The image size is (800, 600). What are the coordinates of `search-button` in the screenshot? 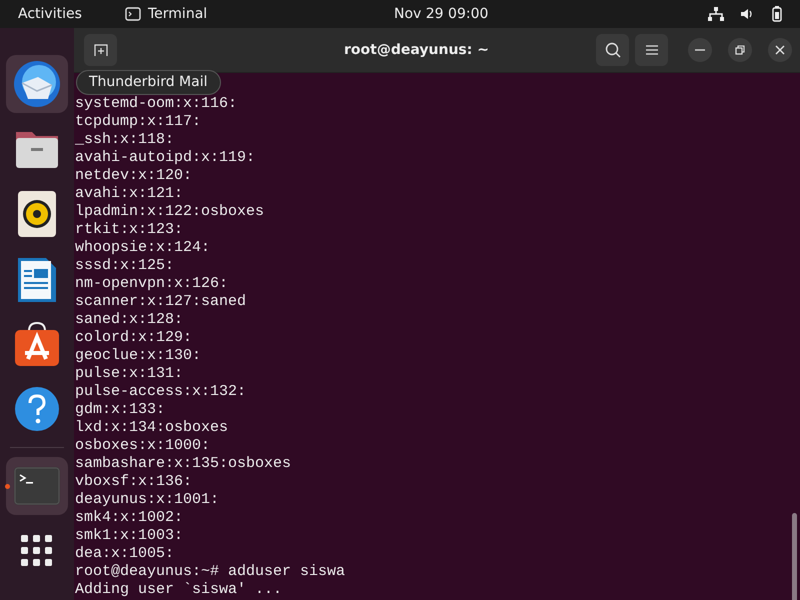 It's located at (612, 50).